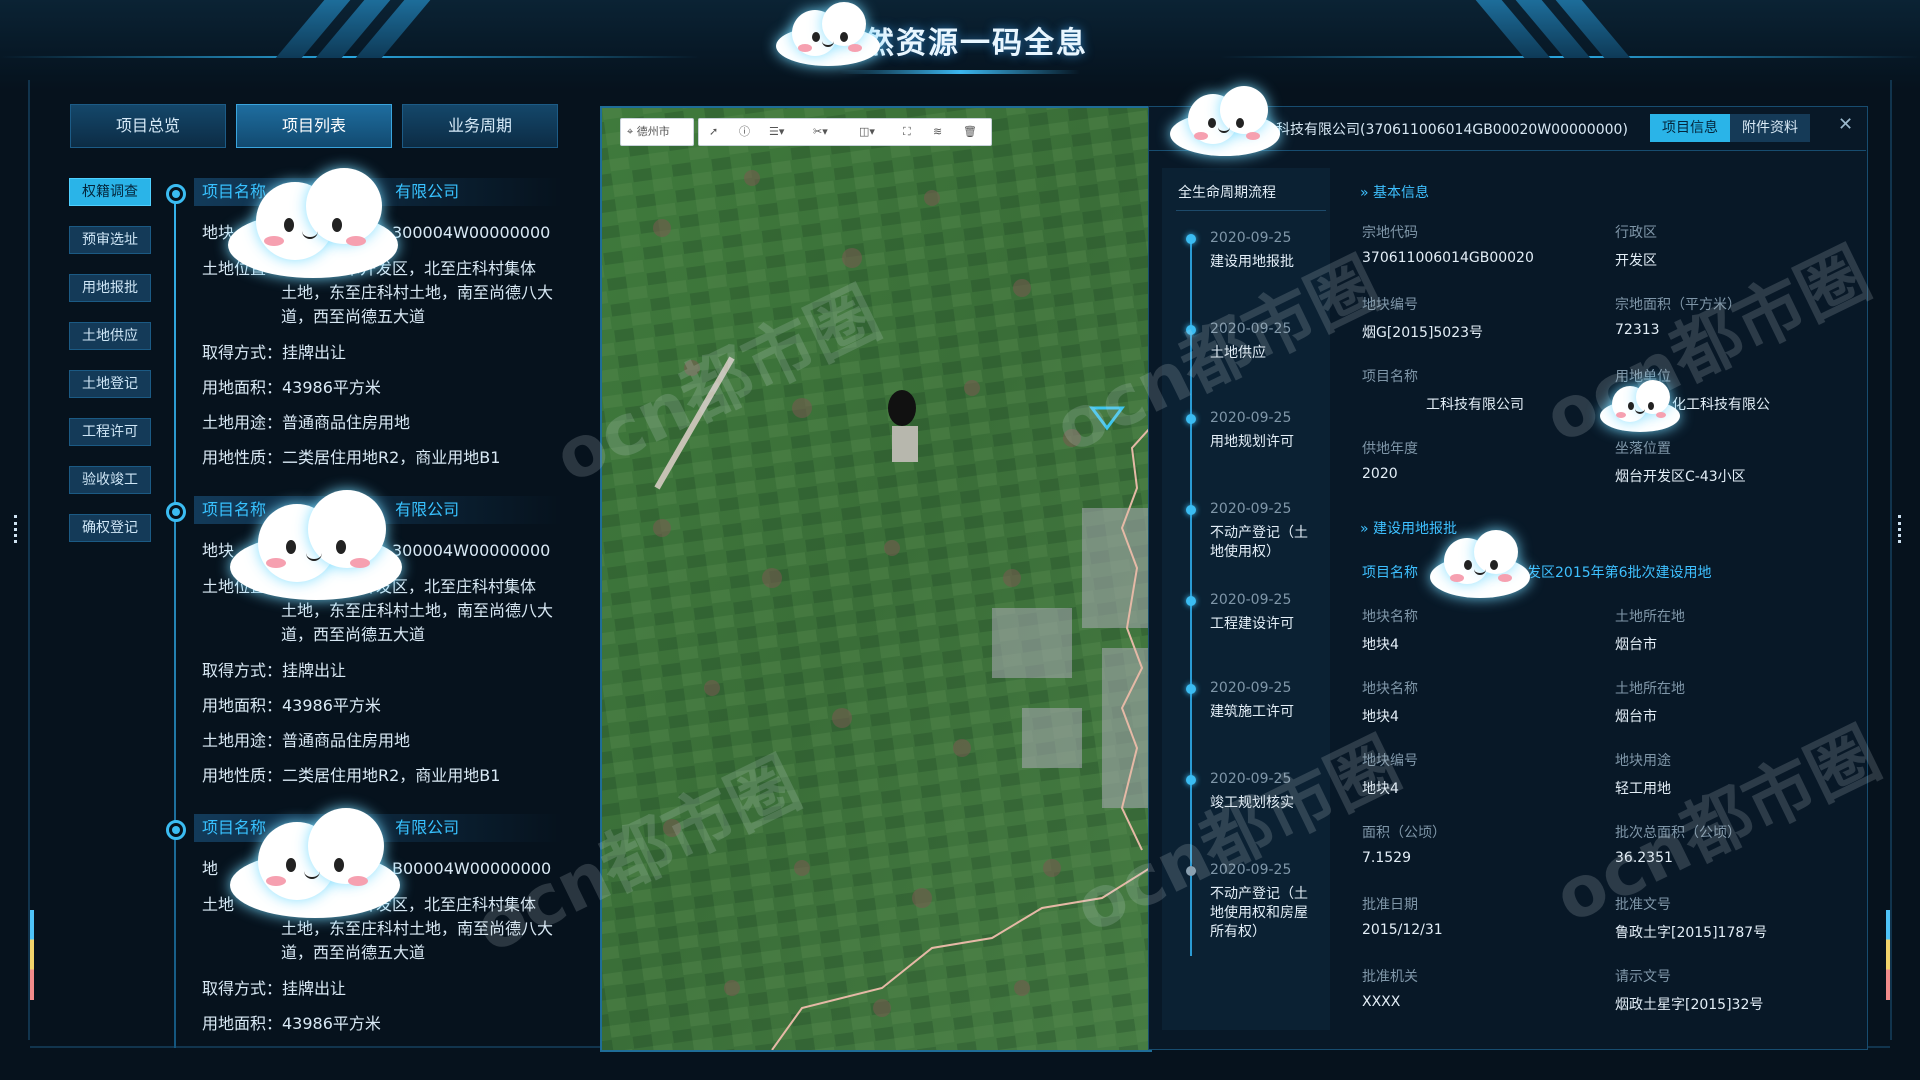 The image size is (1920, 1080). Describe the element at coordinates (1690, 128) in the screenshot. I see `tab-project-info: 项目信息` at that location.